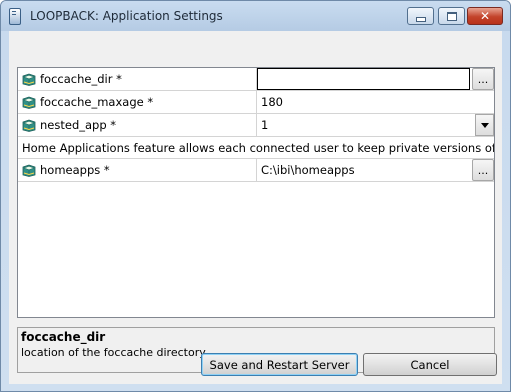 The image size is (511, 392). What do you see at coordinates (126, 16) in the screenshot?
I see `window-title: LOOPBACK: Application Settings` at bounding box center [126, 16].